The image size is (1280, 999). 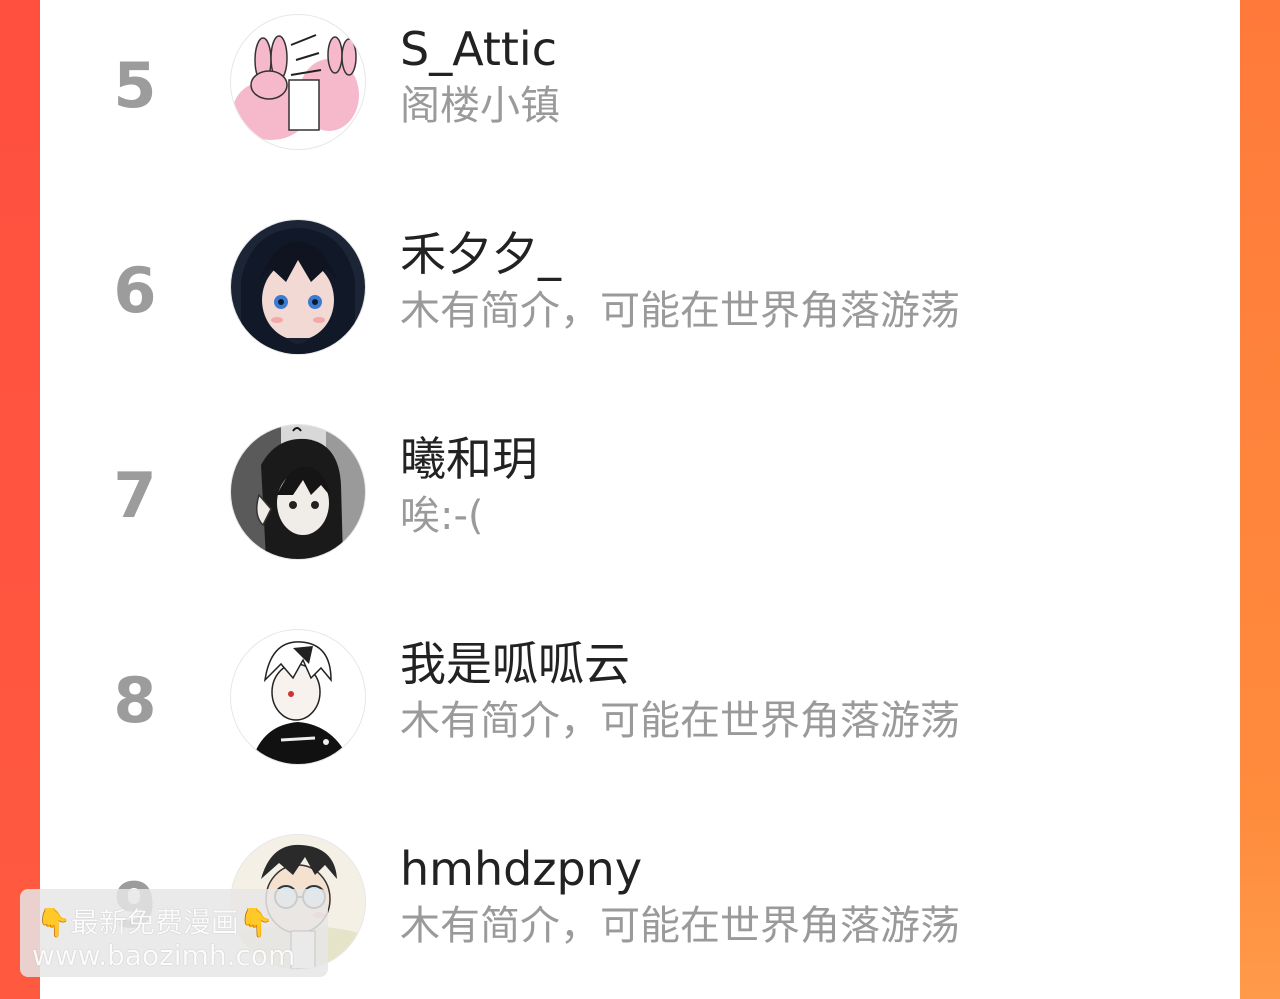 I want to click on watermark-url: www.baozimh.com, so click(x=164, y=955).